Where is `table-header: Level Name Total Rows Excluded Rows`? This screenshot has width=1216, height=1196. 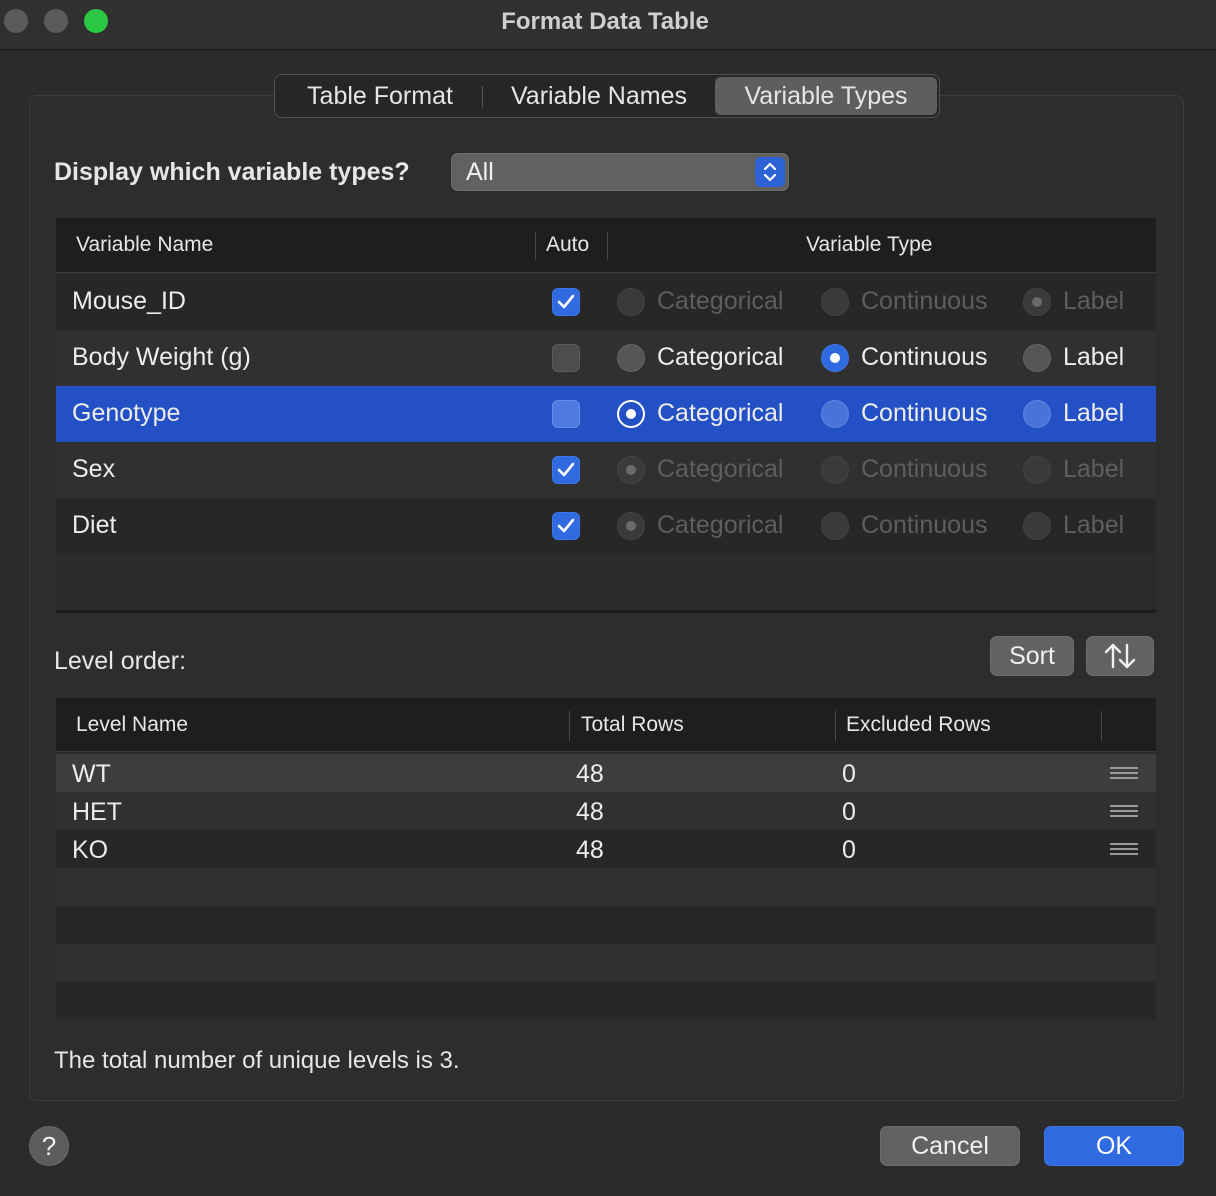 table-header: Level Name Total Rows Excluded Rows is located at coordinates (606, 725).